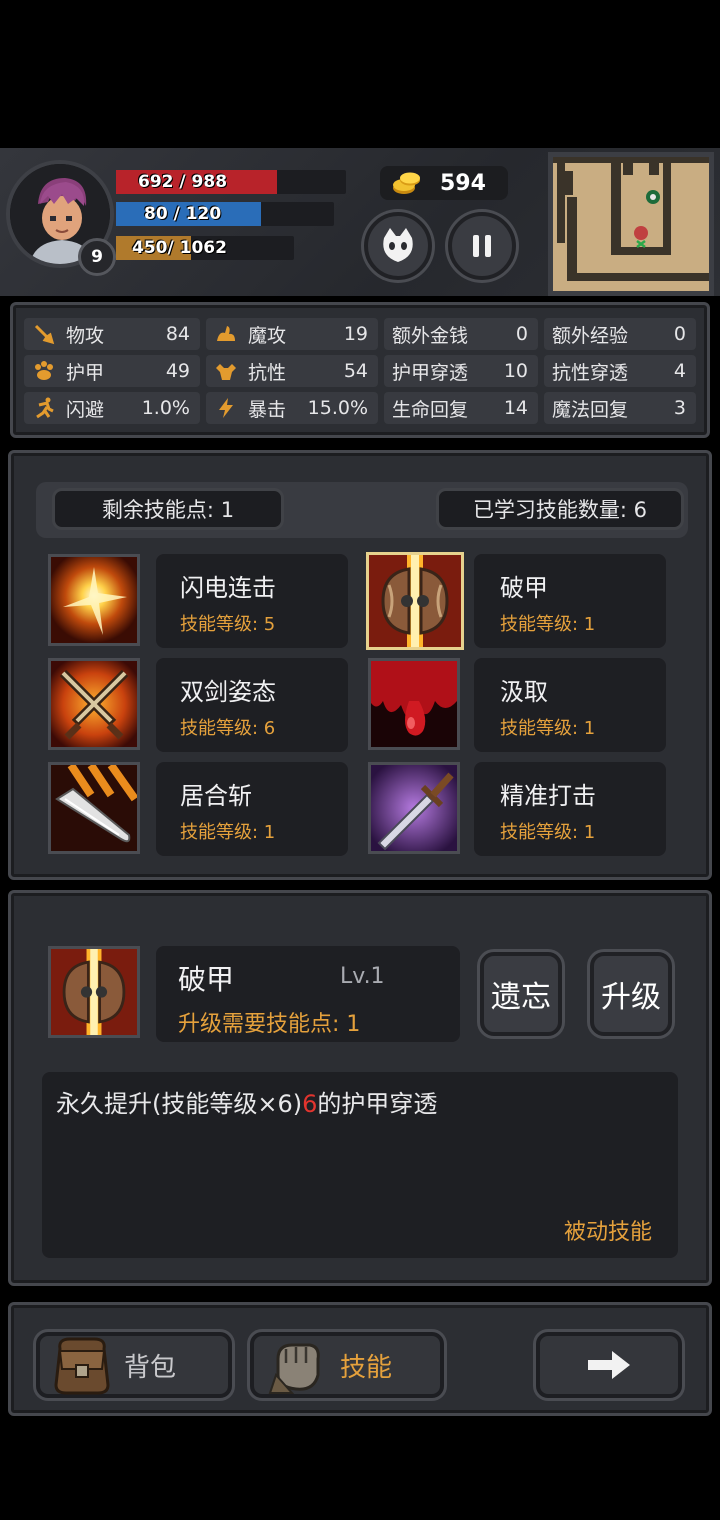 The width and height of the screenshot is (720, 1520). I want to click on stat-label: 抗性, so click(267, 372).